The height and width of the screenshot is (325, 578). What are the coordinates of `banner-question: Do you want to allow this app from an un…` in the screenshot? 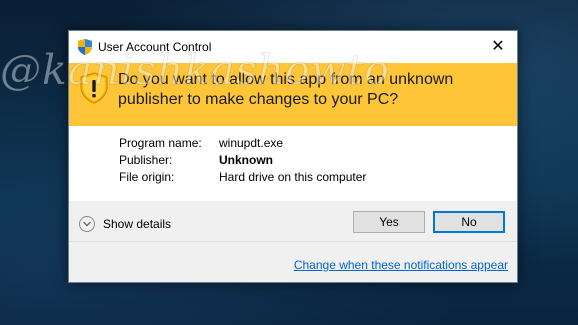 It's located at (286, 89).